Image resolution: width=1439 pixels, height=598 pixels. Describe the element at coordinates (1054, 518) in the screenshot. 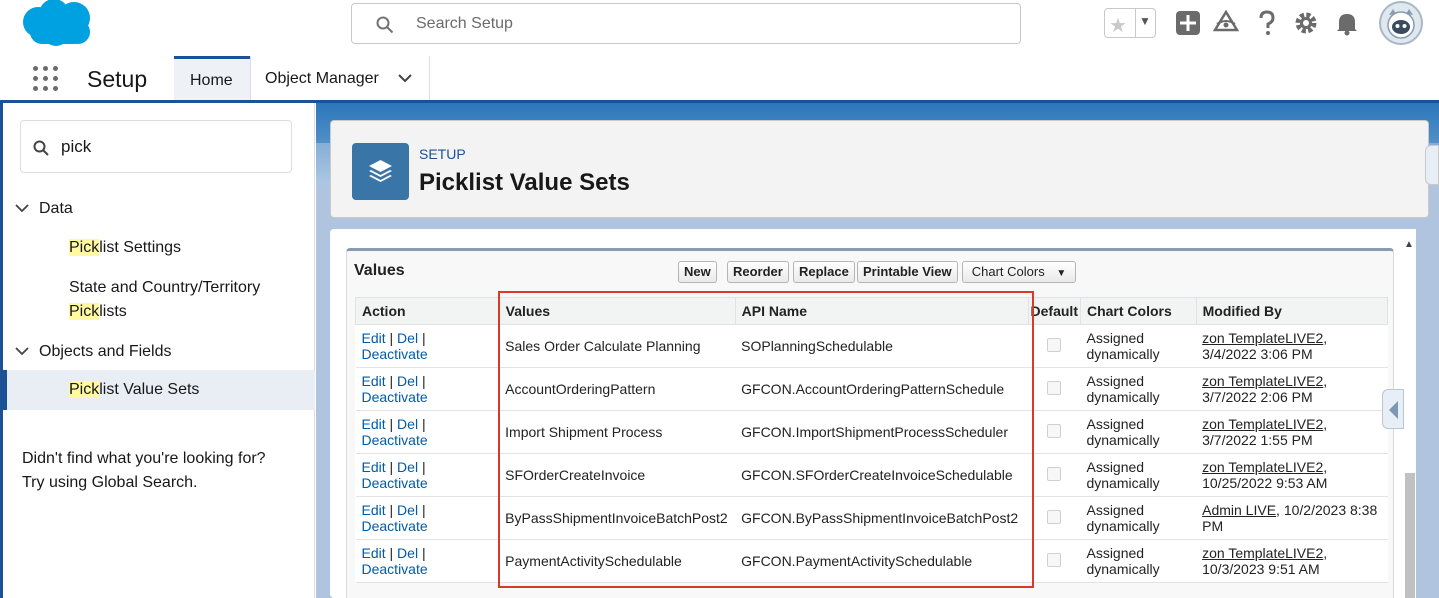

I see `default-cell` at that location.